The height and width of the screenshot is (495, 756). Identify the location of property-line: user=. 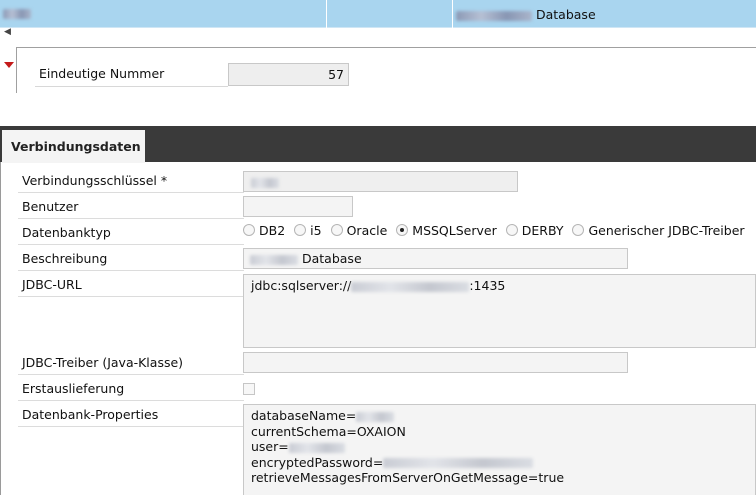
(503, 447).